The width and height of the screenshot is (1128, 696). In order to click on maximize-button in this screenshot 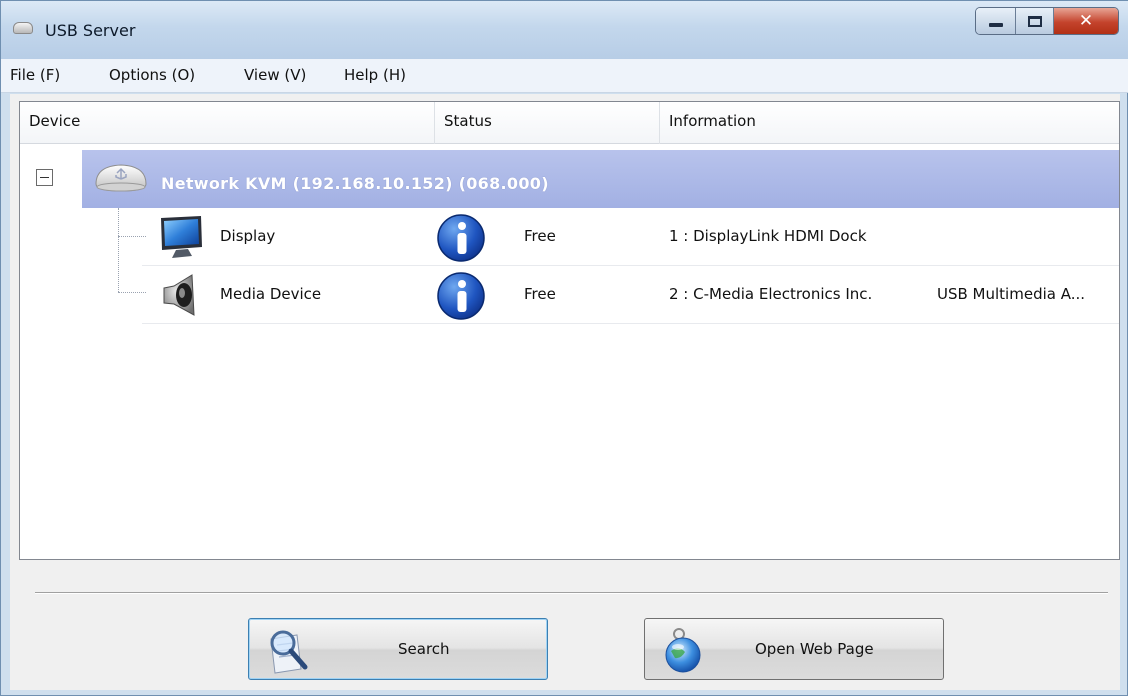, I will do `click(1035, 21)`.